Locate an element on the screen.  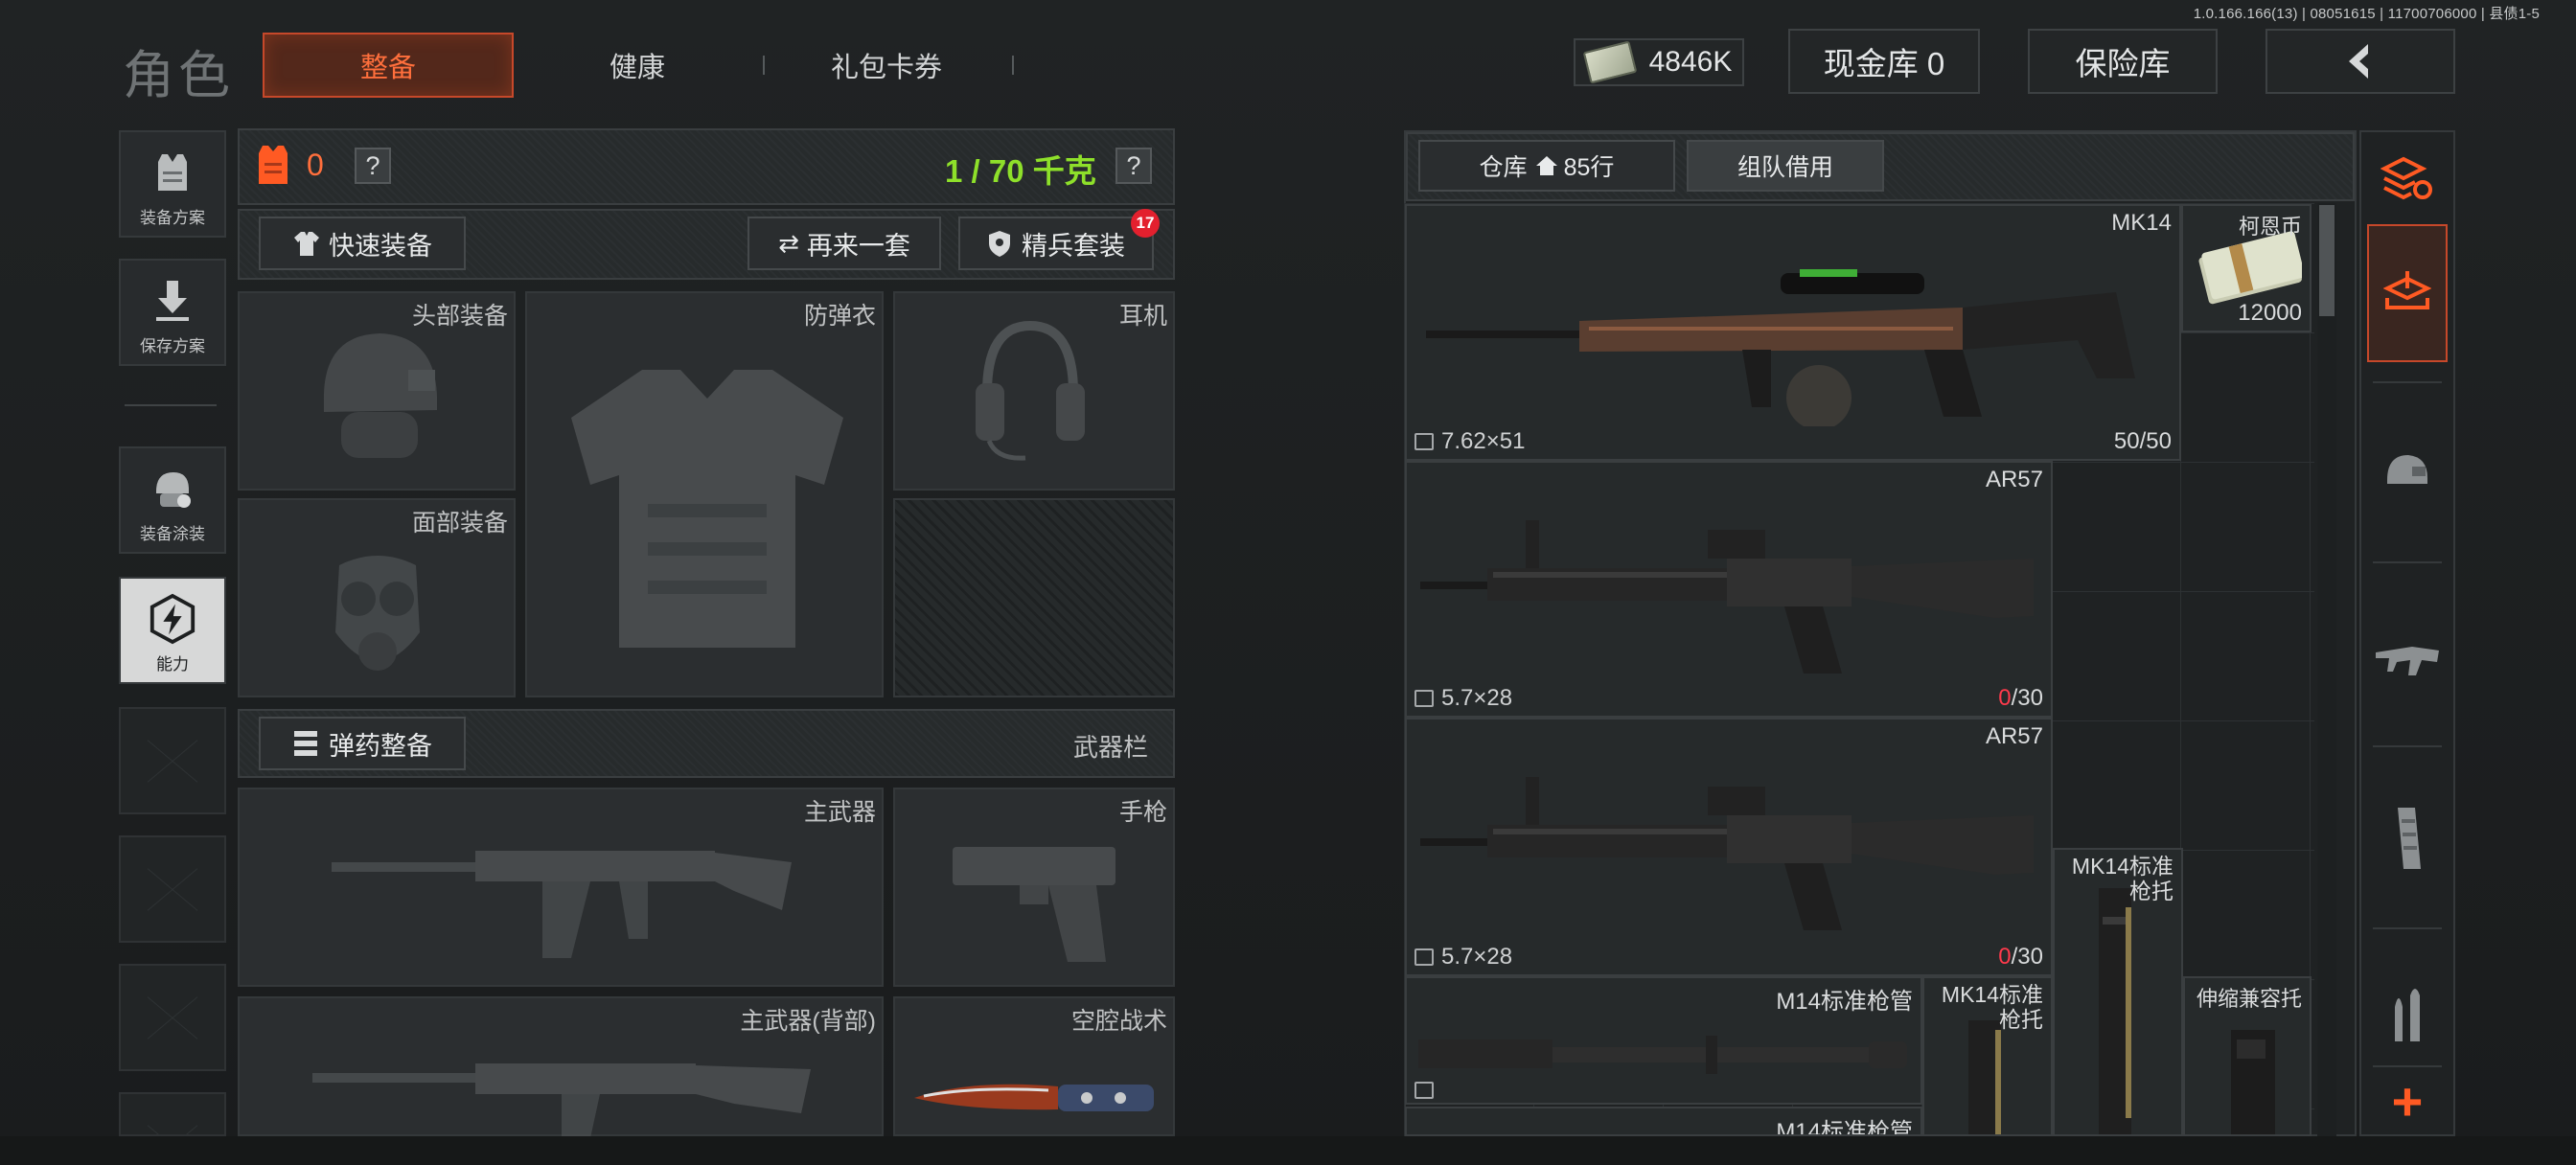
weapon-bar-label: 武器栏 is located at coordinates (1111, 748).